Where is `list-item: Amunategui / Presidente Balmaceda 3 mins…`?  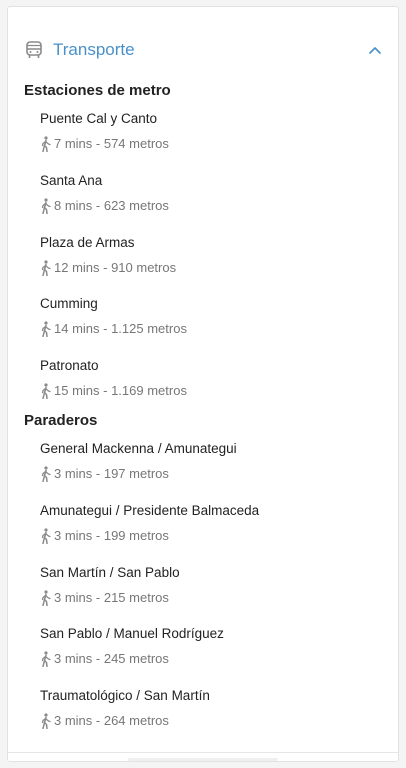 list-item: Amunategui / Presidente Balmaceda 3 mins… is located at coordinates (212, 525).